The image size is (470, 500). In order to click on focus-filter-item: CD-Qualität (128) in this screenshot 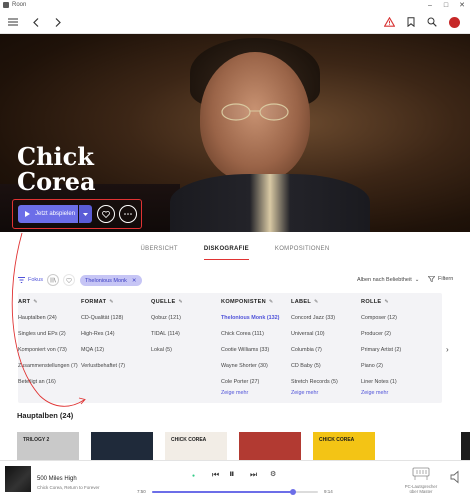, I will do `click(102, 318)`.